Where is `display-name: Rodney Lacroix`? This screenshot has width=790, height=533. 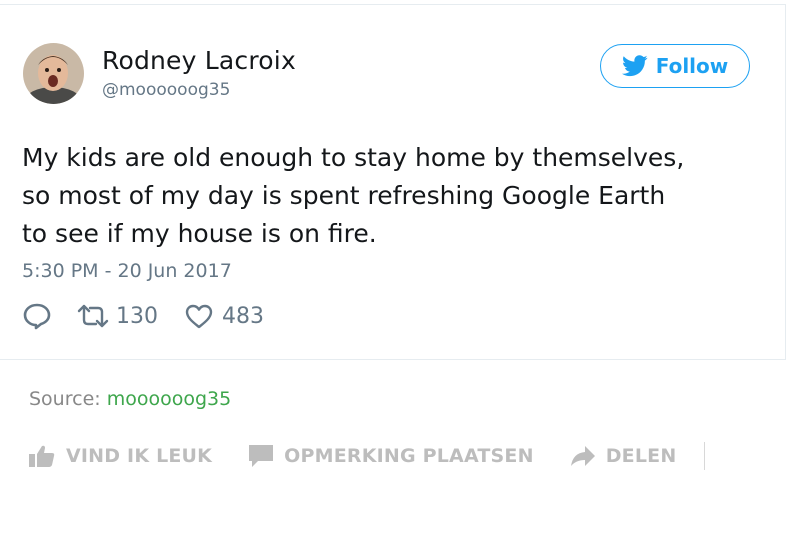
display-name: Rodney Lacroix is located at coordinates (199, 60).